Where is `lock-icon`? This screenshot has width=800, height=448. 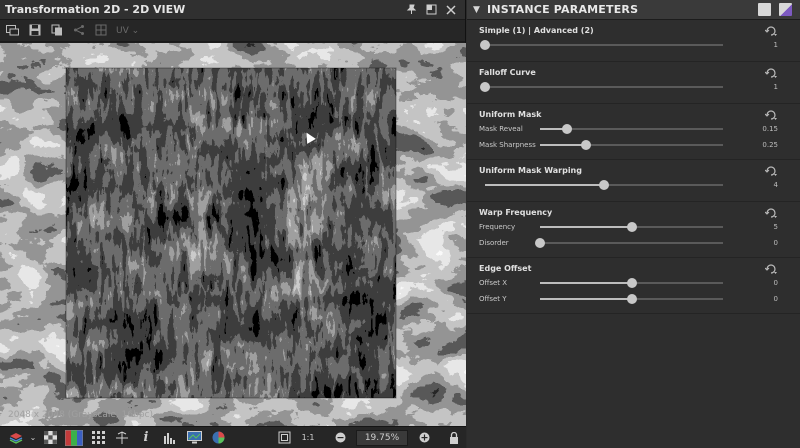 lock-icon is located at coordinates (454, 438).